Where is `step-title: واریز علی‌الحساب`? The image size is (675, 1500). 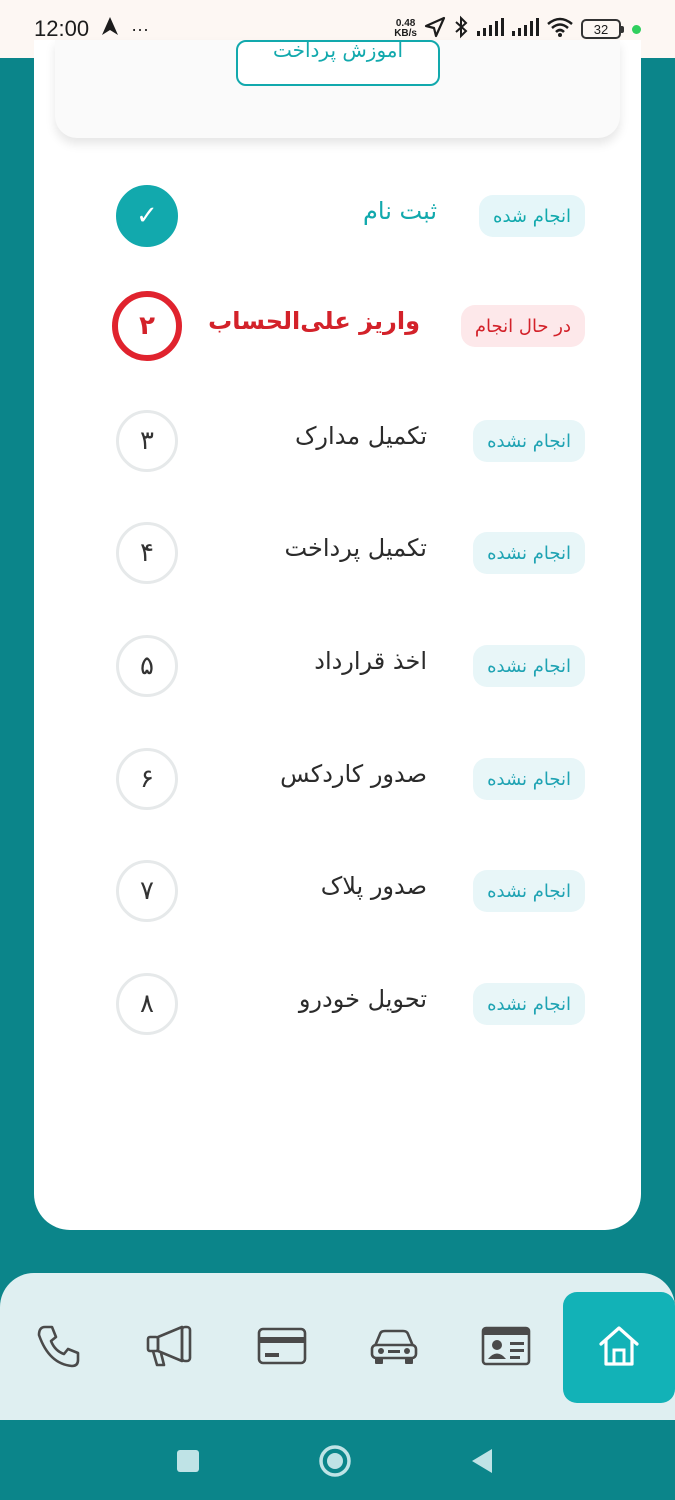 step-title: واریز علی‌الحساب is located at coordinates (314, 321).